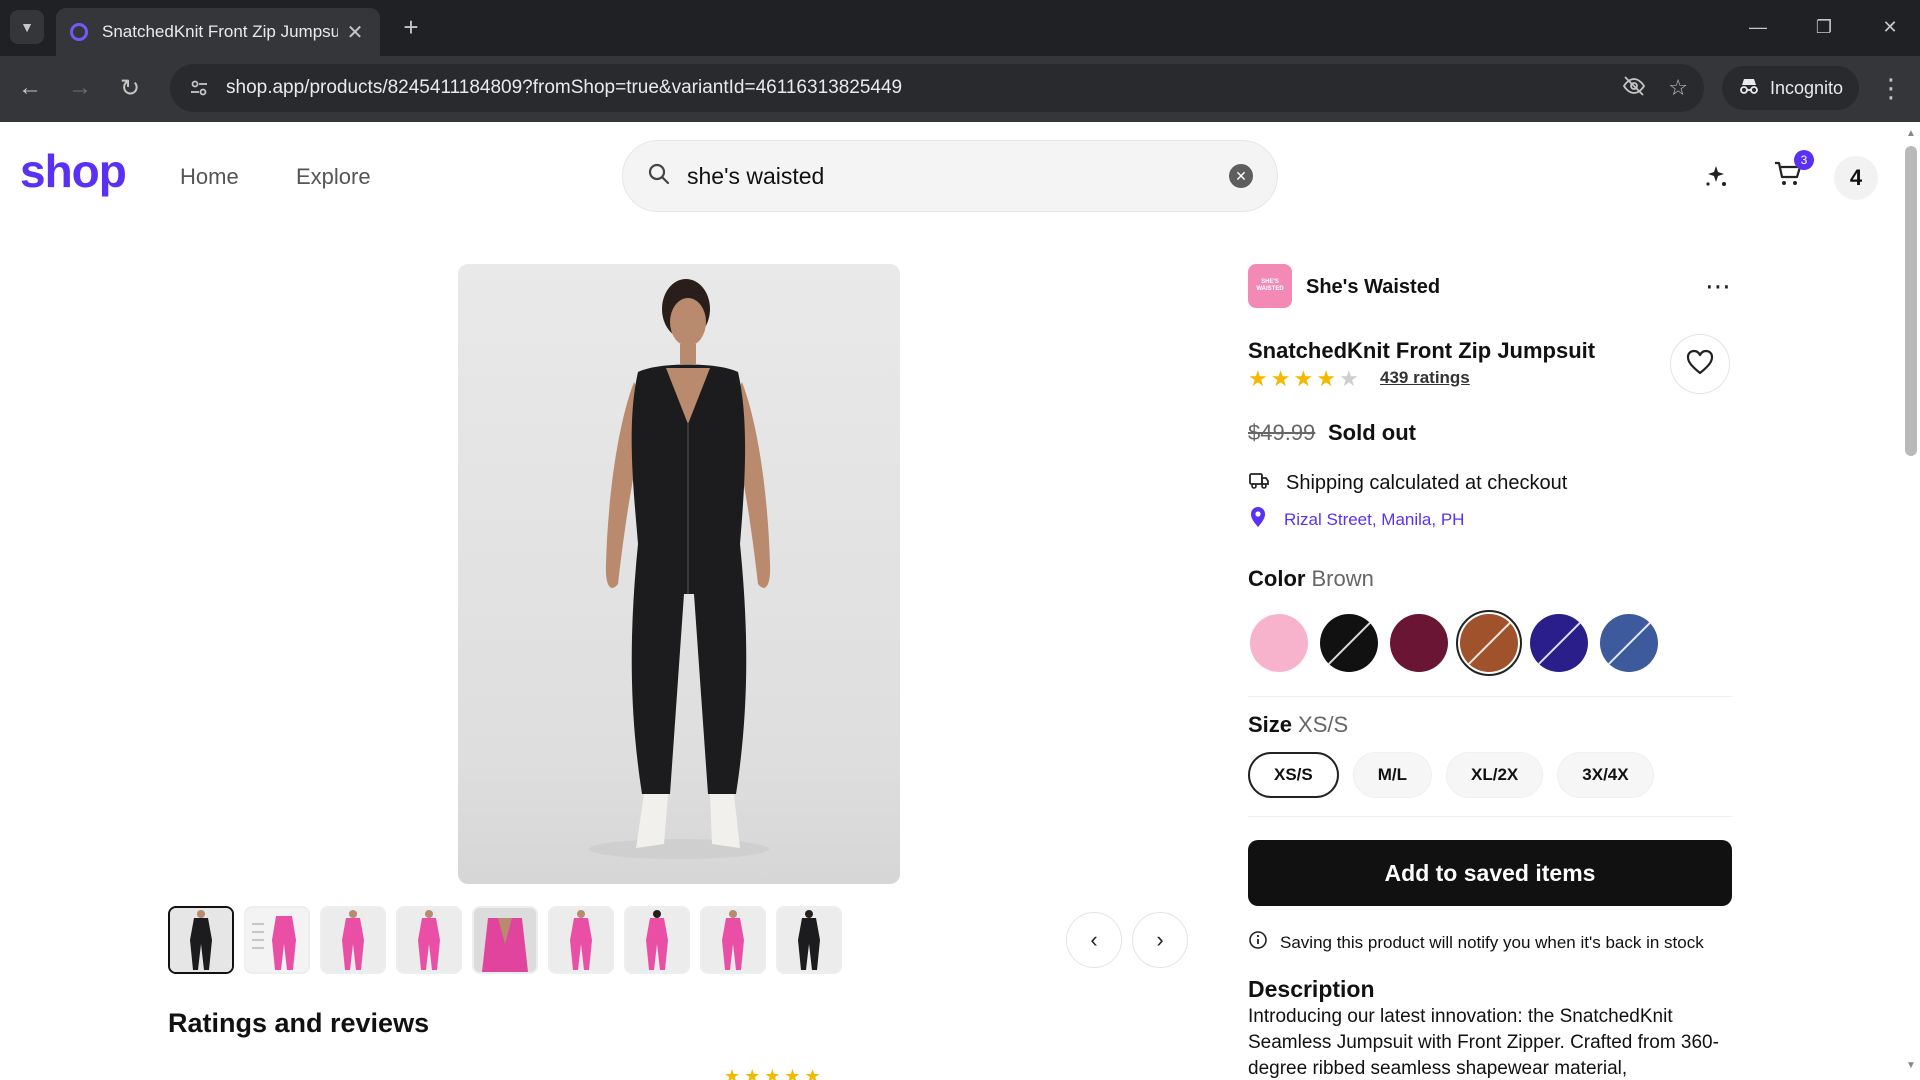 This screenshot has width=1920, height=1080. What do you see at coordinates (774, 1073) in the screenshot?
I see `reviews-stars-icon: ★★★★★` at bounding box center [774, 1073].